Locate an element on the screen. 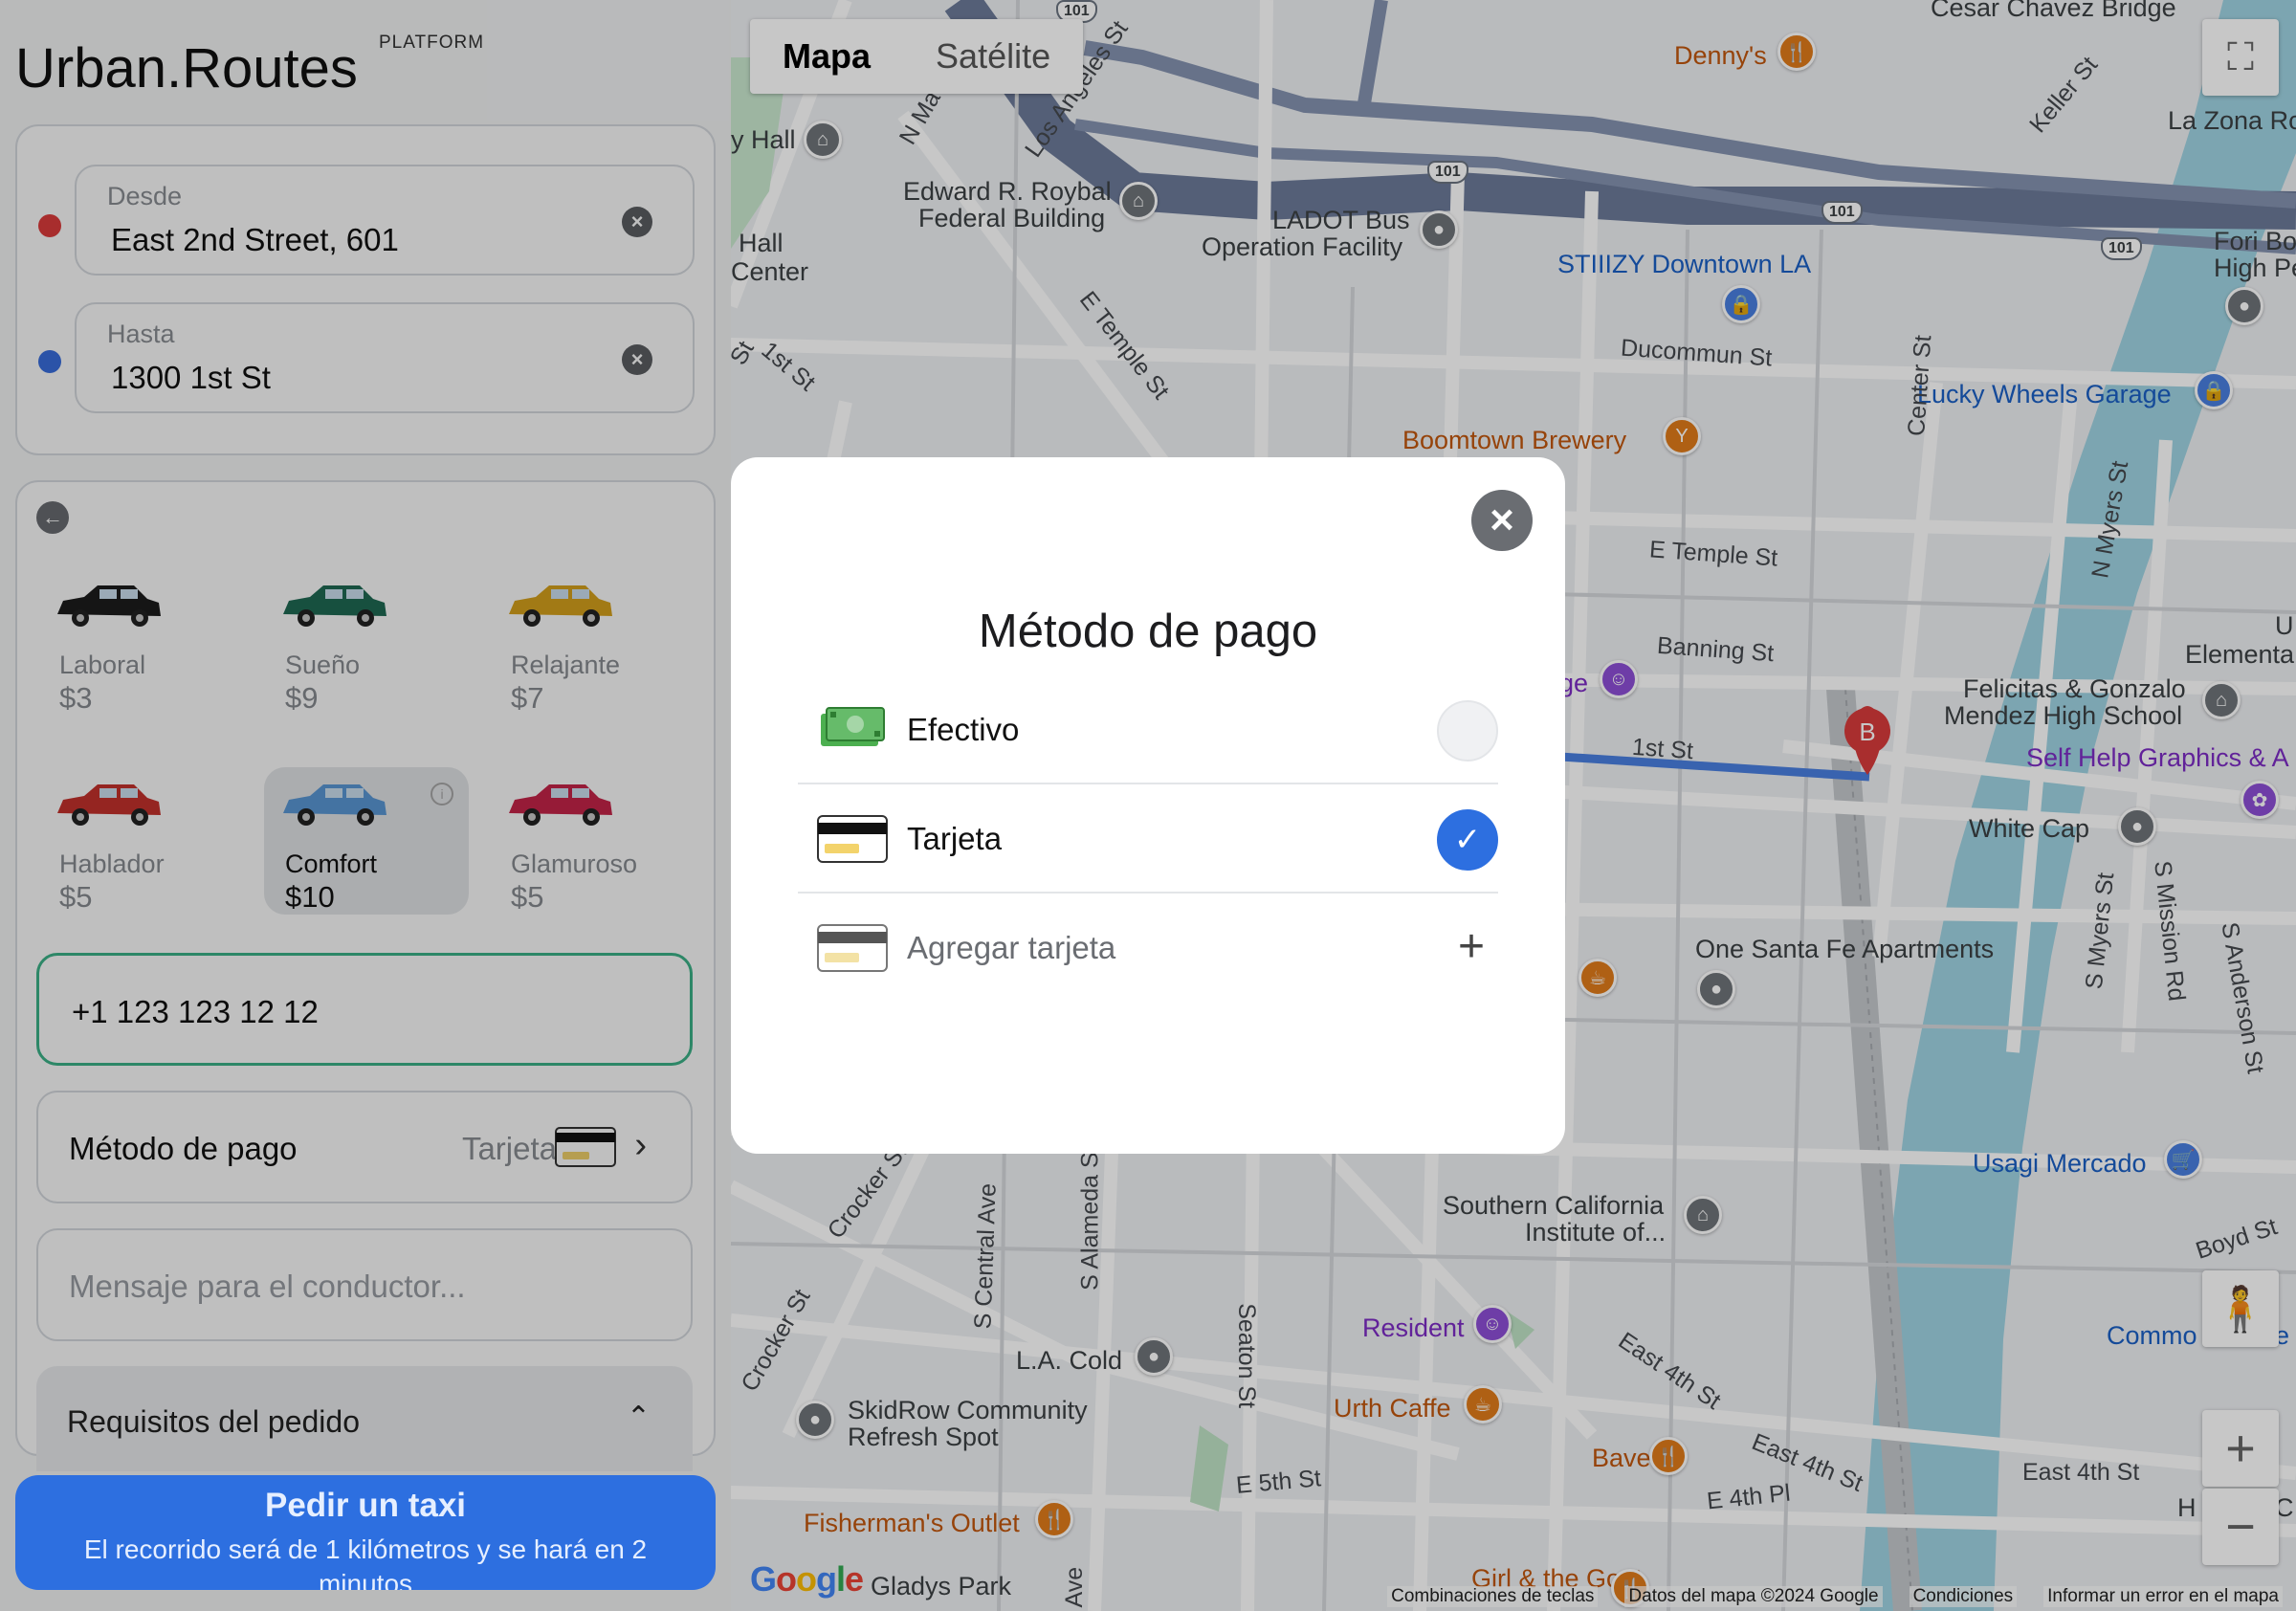  plus-icon: + is located at coordinates (1471, 946).